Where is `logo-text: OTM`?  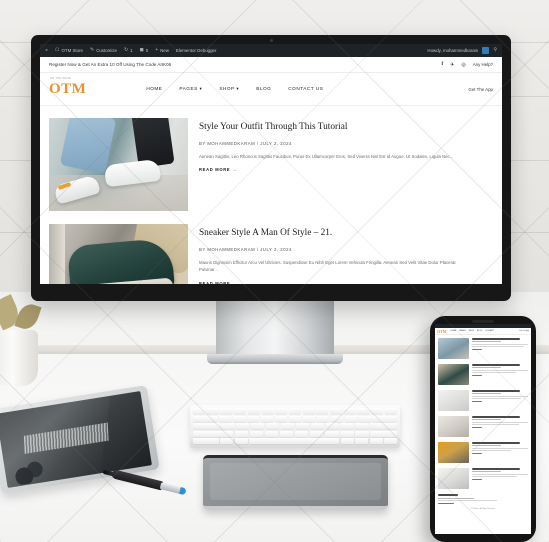
logo-text: OTM is located at coordinates (68, 88).